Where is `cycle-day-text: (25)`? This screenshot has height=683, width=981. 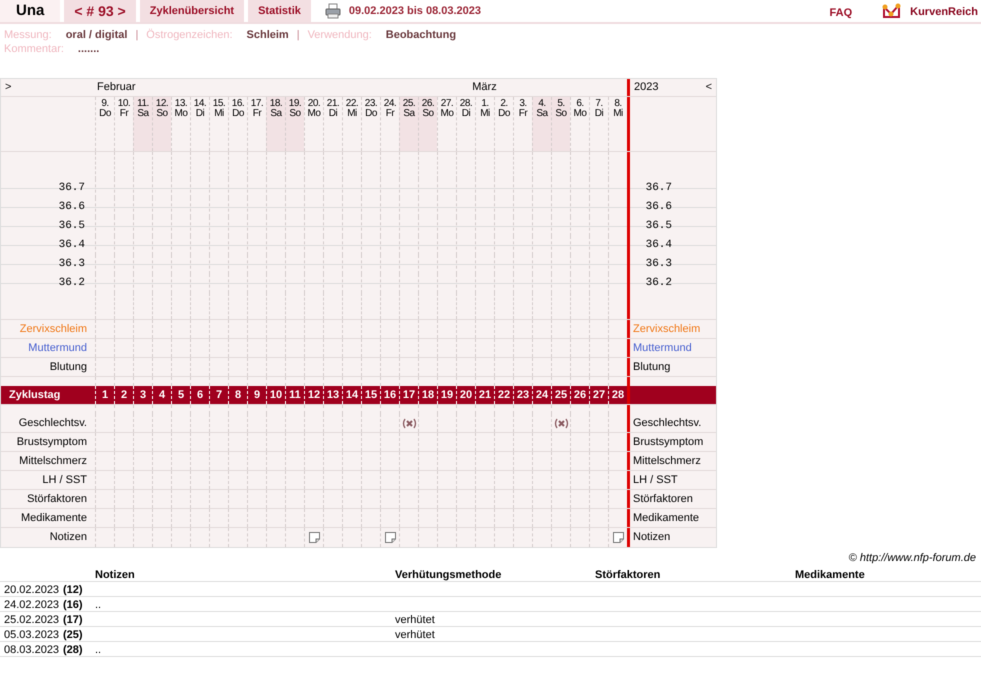 cycle-day-text: (25) is located at coordinates (73, 634).